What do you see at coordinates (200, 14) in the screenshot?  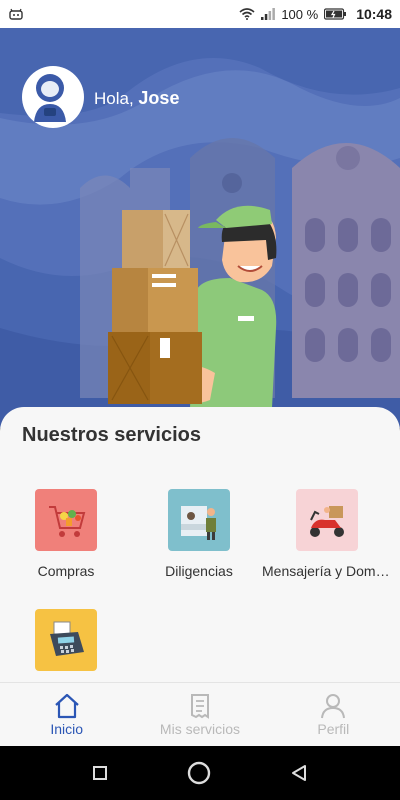 I see `status-bar: 100 % 10:48` at bounding box center [200, 14].